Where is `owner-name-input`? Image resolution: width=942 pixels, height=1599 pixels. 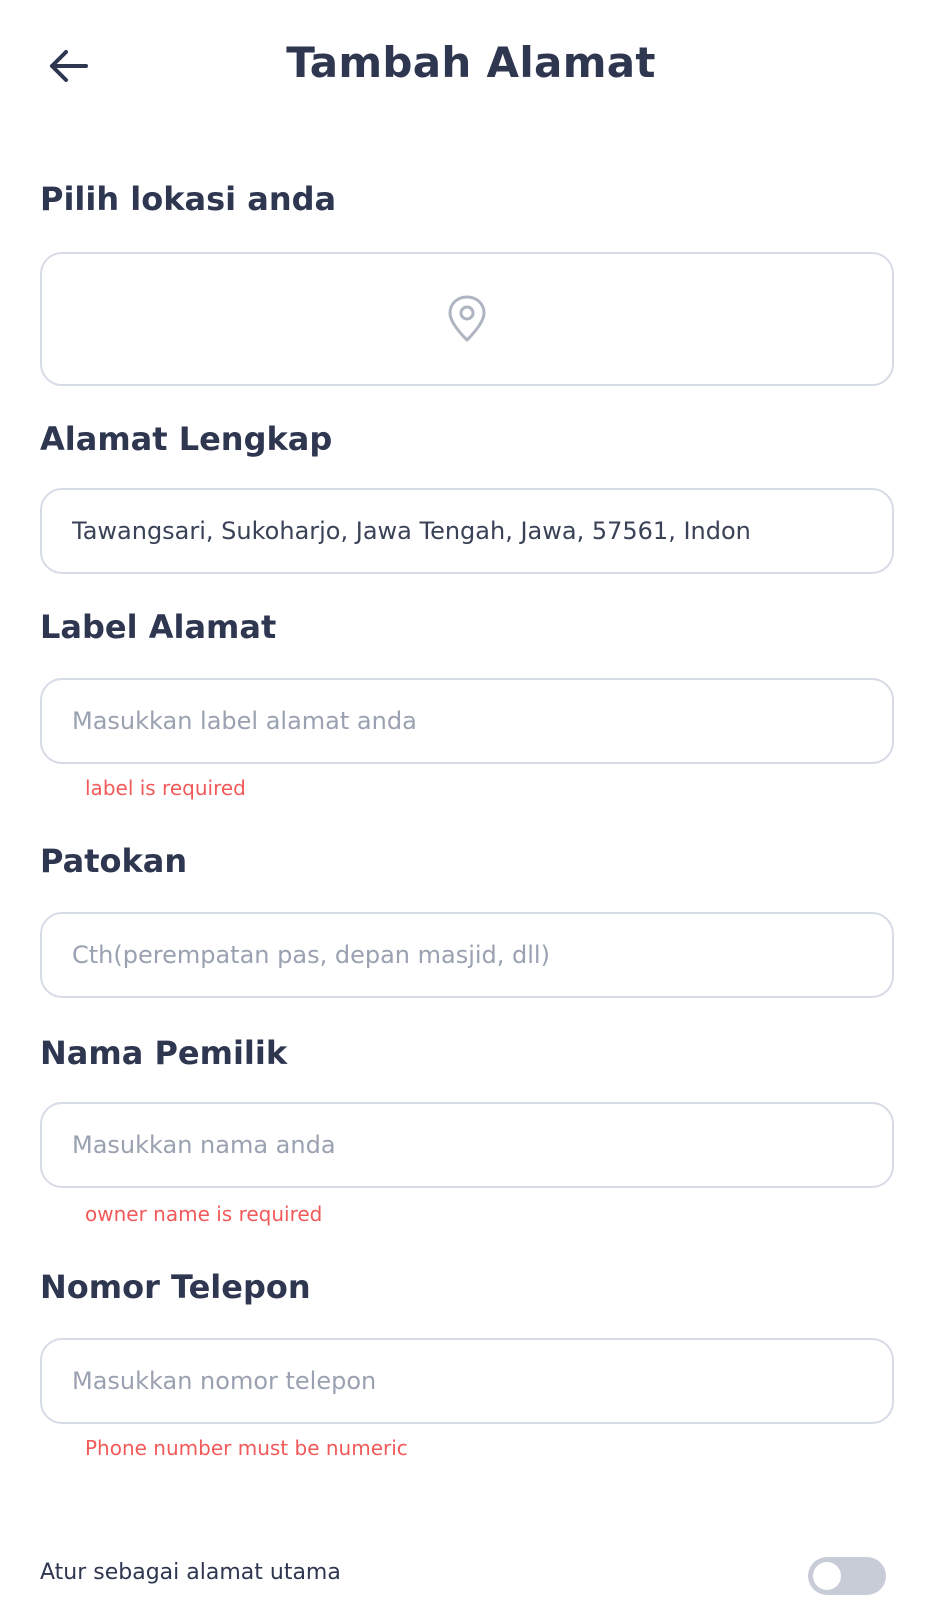 owner-name-input is located at coordinates (467, 1145).